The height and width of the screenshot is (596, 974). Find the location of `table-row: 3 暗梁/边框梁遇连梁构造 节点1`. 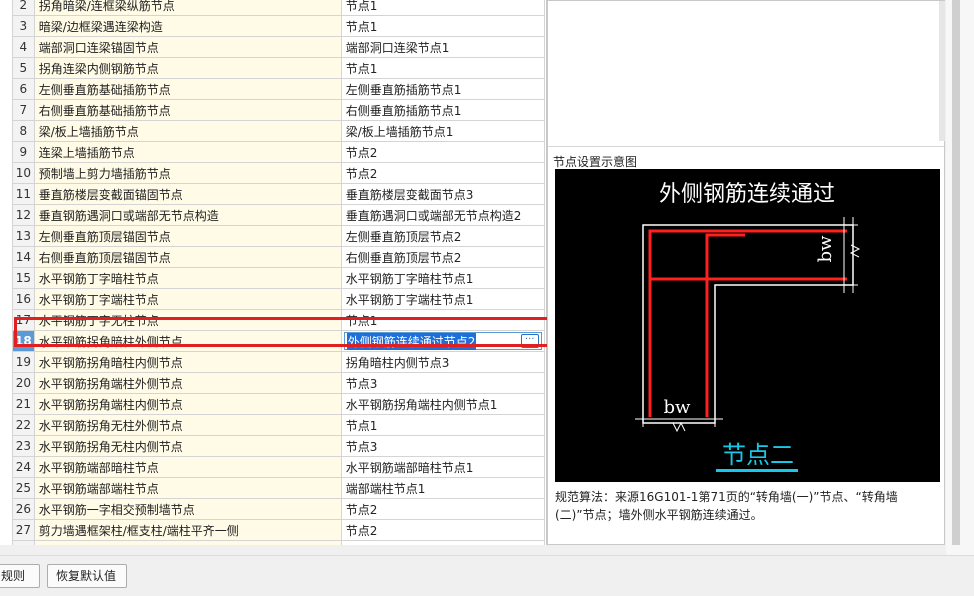

table-row: 3 暗梁/边框梁遇连梁构造 节点1 is located at coordinates (278, 26).